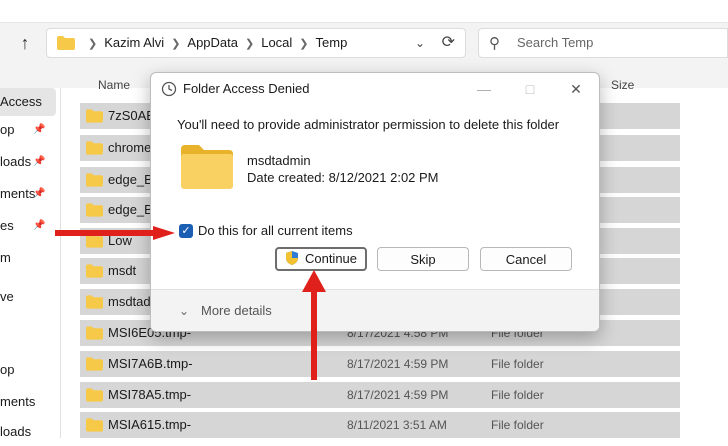  What do you see at coordinates (314, 325) in the screenshot?
I see `annotation-arrow-up-icon` at bounding box center [314, 325].